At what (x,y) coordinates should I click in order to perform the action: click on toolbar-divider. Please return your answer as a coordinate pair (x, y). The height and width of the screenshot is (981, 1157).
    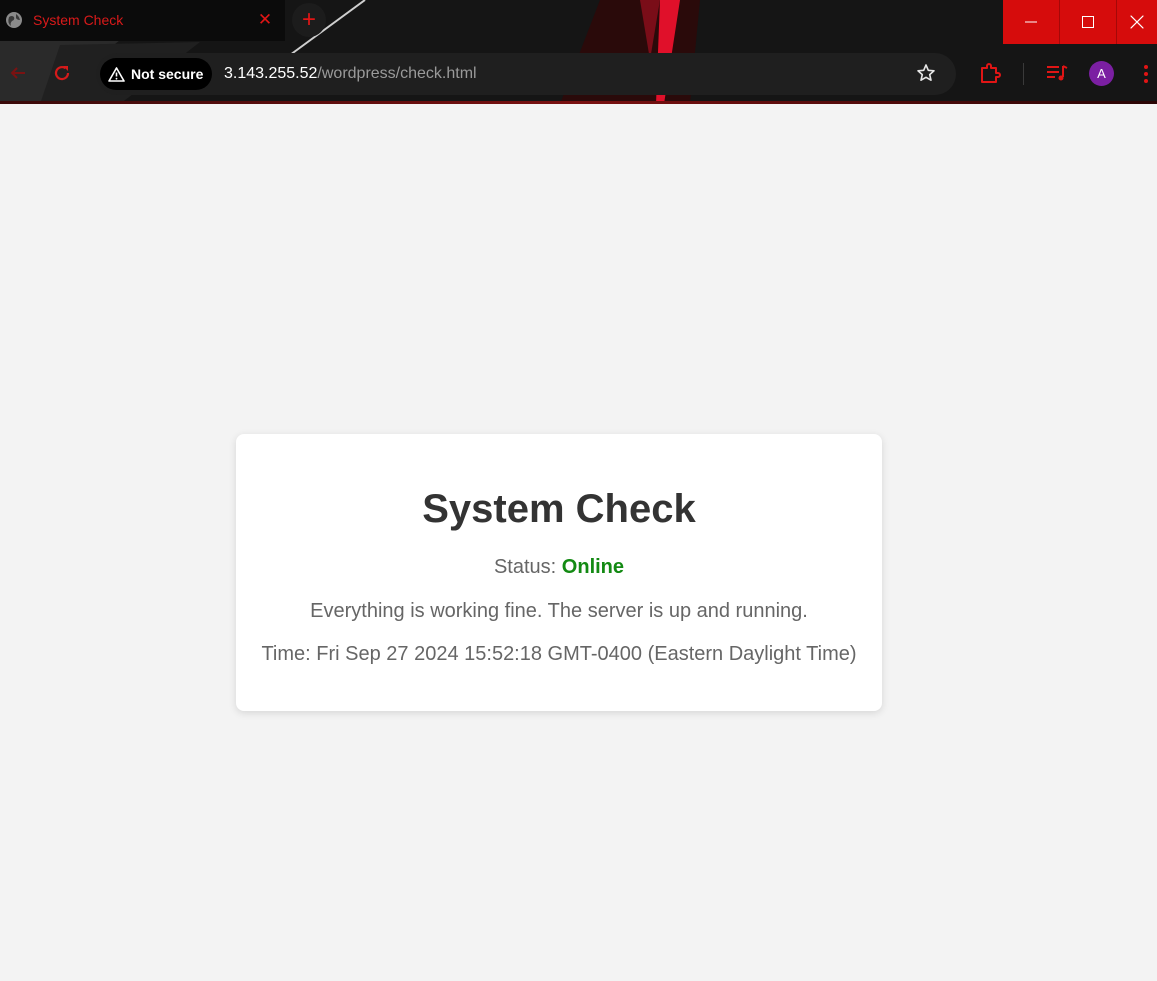
    Looking at the image, I should click on (1023, 74).